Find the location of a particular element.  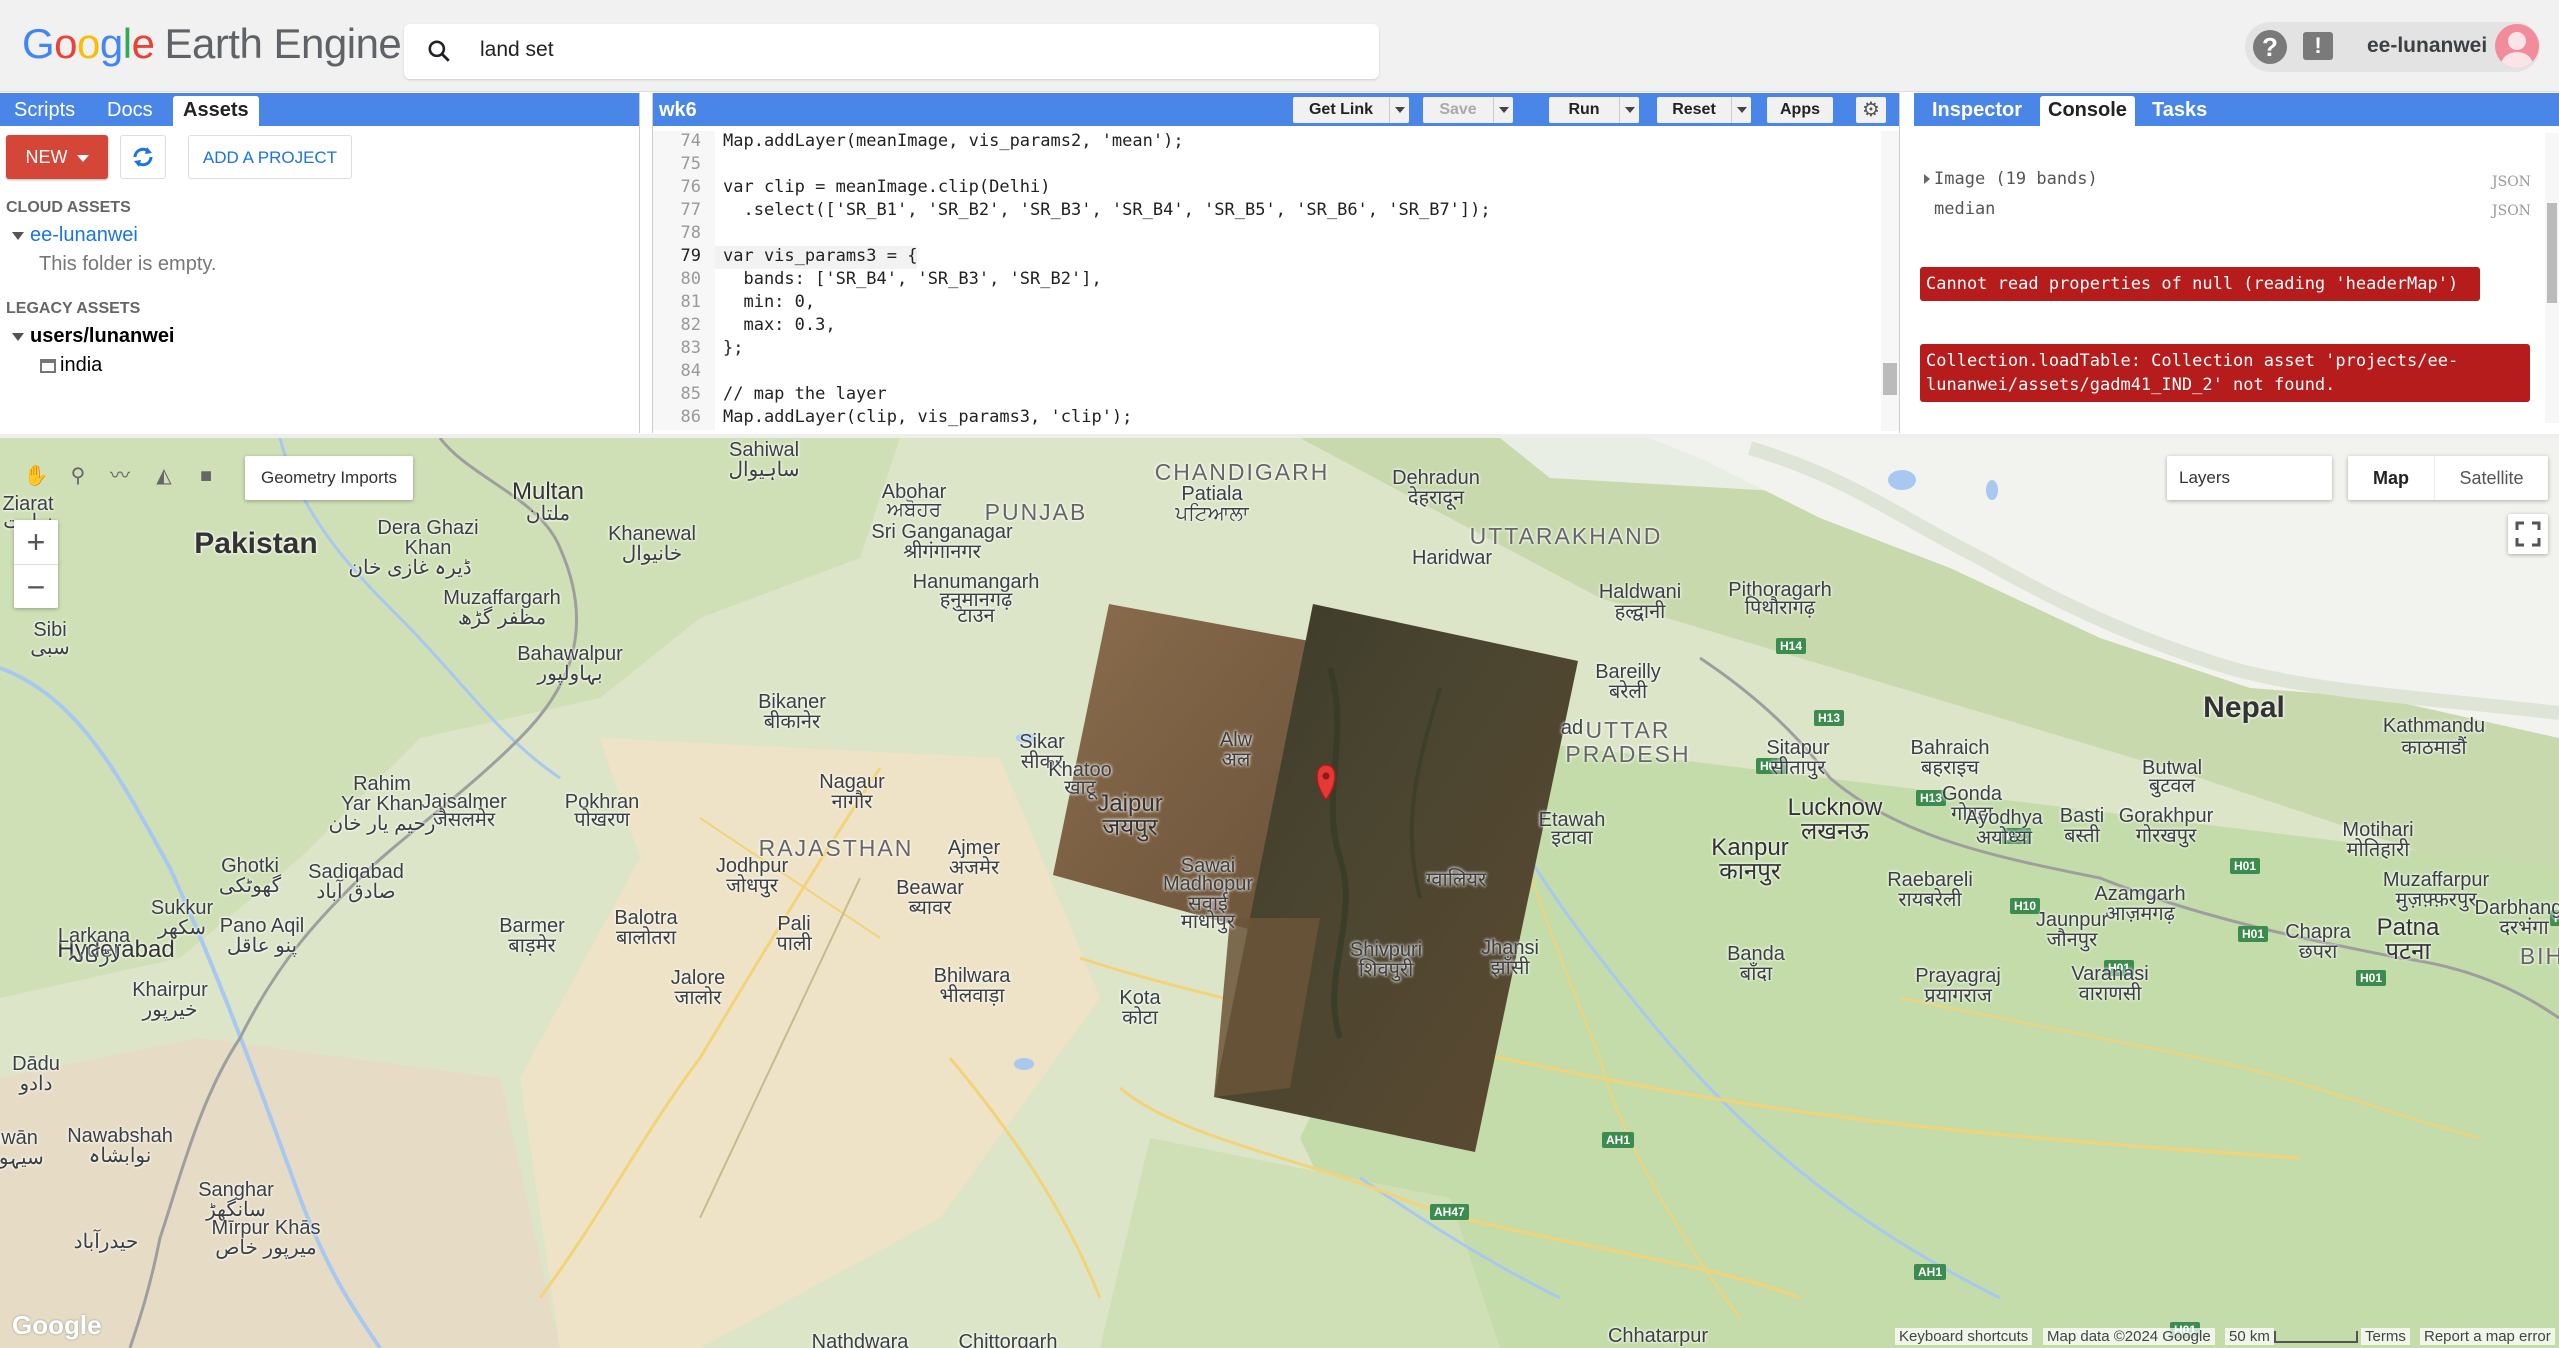

reset-button: Reset is located at coordinates (1704, 110).